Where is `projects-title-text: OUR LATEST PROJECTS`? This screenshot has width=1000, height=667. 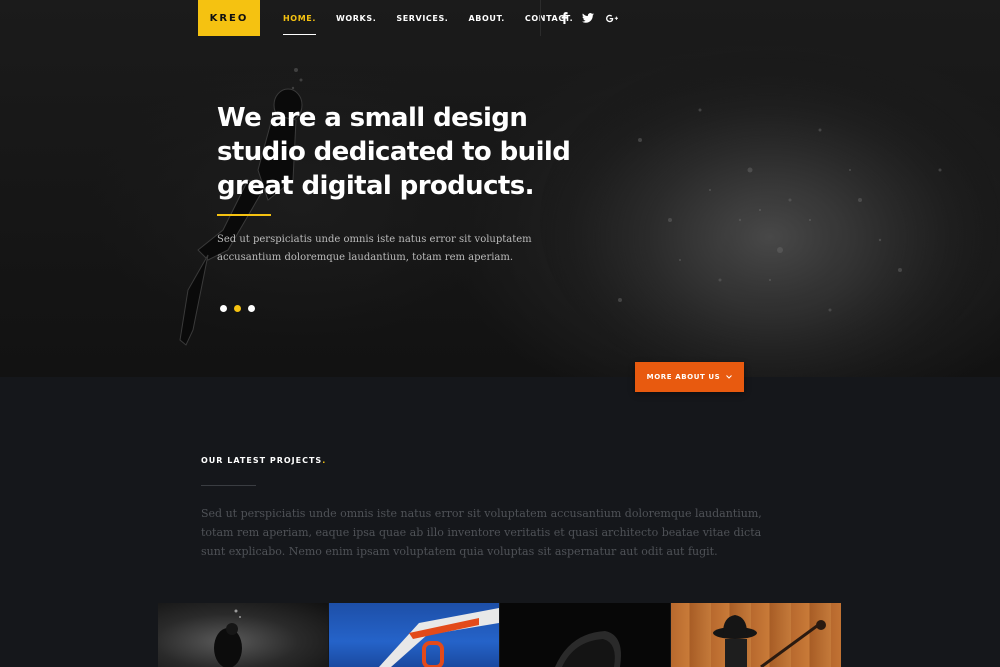
projects-title-text: OUR LATEST PROJECTS is located at coordinates (262, 460).